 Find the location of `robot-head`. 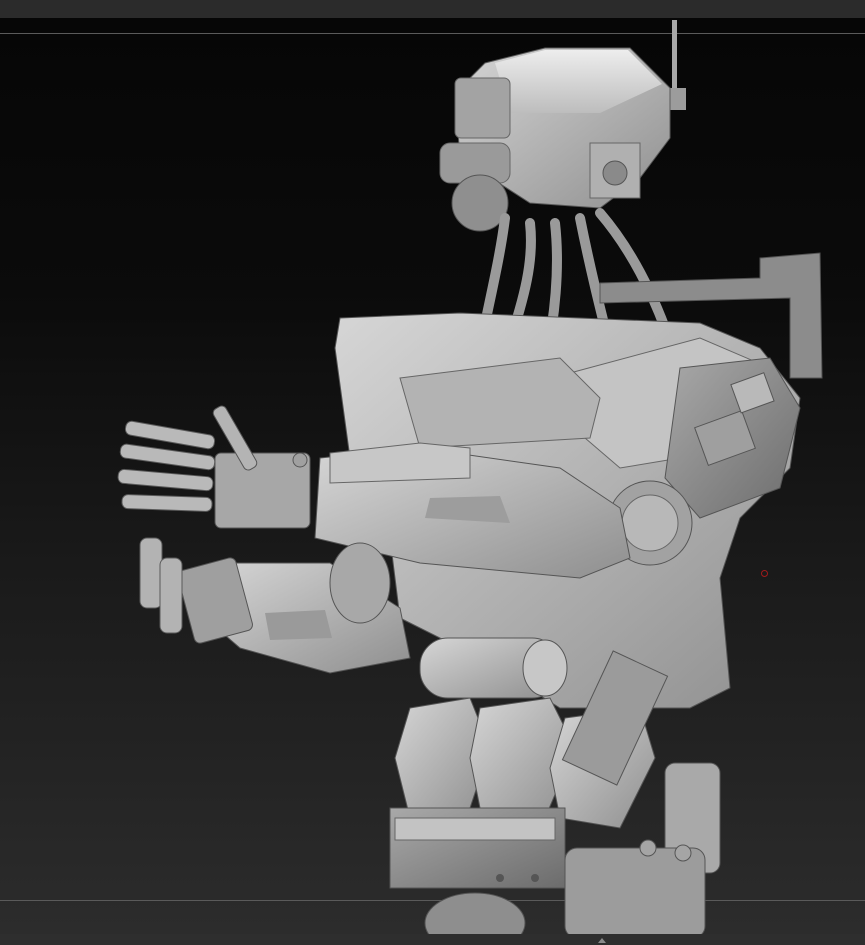

robot-head is located at coordinates (555, 139).